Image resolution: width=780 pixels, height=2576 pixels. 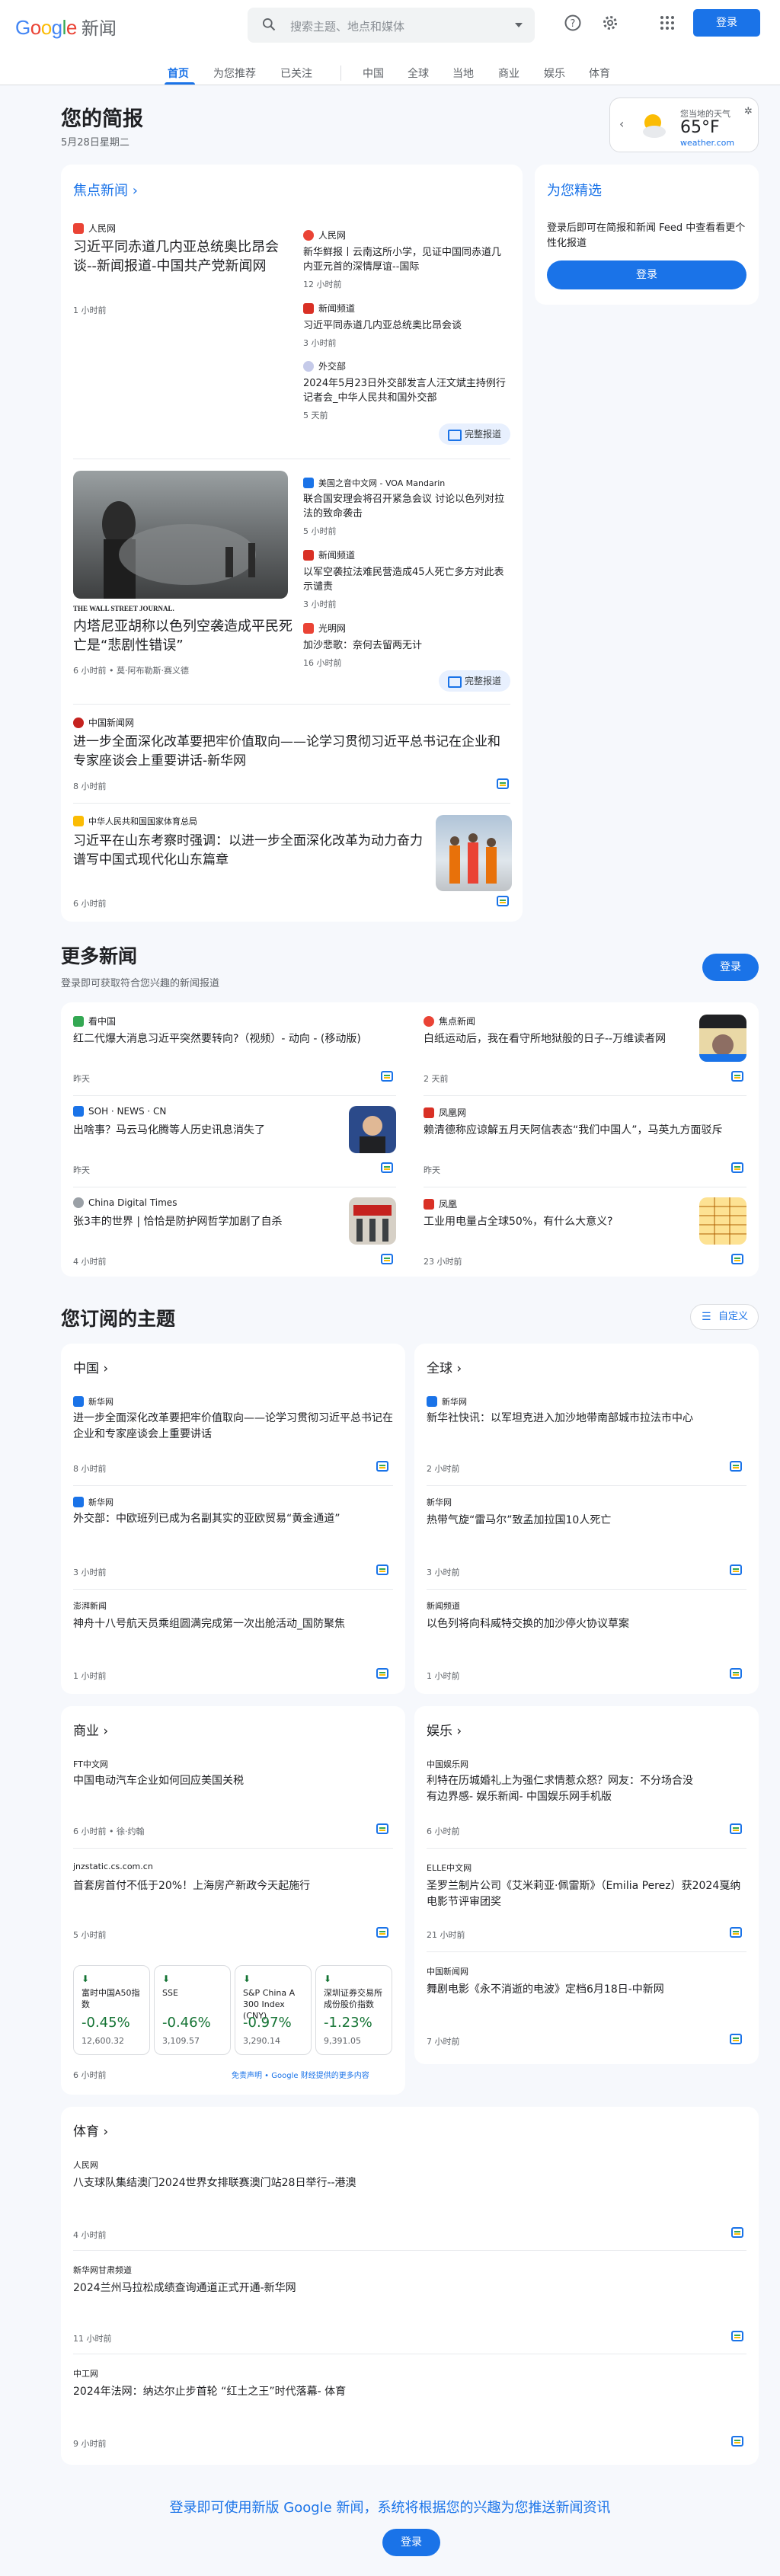 What do you see at coordinates (90, 2235) in the screenshot?
I see `story-time: 4 小时前` at bounding box center [90, 2235].